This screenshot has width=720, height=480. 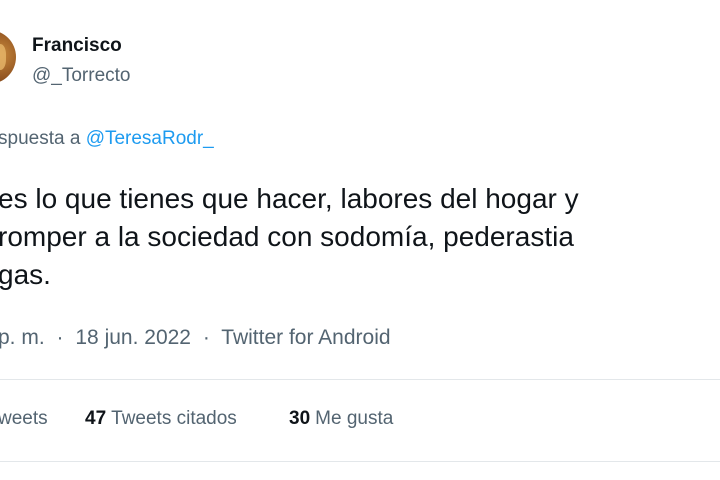 I want to click on retweets-label: weets, so click(x=24, y=418).